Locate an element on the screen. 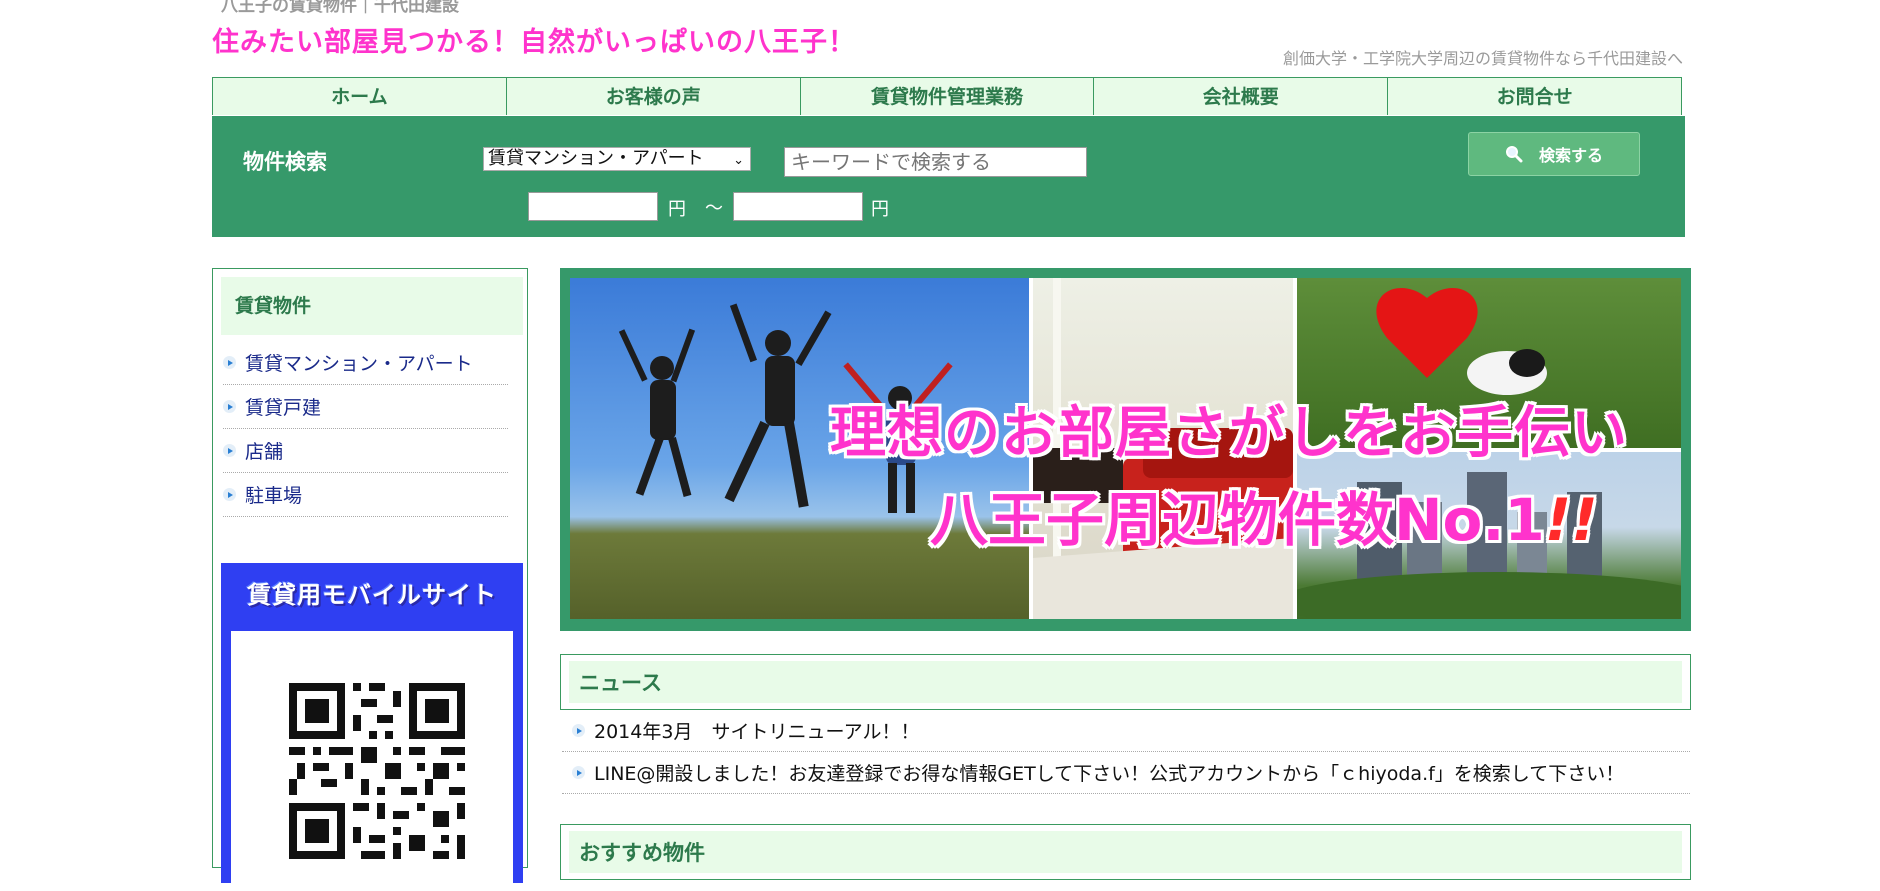 This screenshot has width=1880, height=891. price-max-input is located at coordinates (798, 206).